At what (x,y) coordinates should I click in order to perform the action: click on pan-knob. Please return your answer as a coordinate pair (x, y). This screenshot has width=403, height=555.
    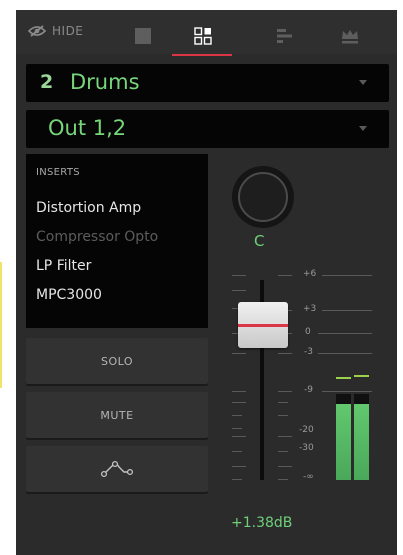
    Looking at the image, I should click on (263, 197).